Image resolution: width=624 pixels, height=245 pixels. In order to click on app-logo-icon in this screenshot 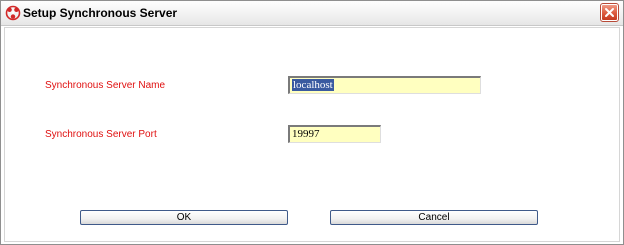, I will do `click(13, 13)`.